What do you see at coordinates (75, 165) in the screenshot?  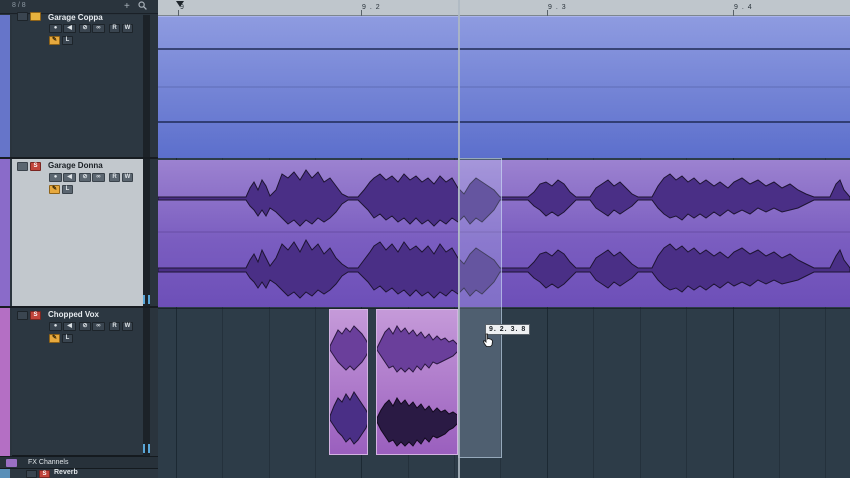 I see `track-name: Garage Donna` at bounding box center [75, 165].